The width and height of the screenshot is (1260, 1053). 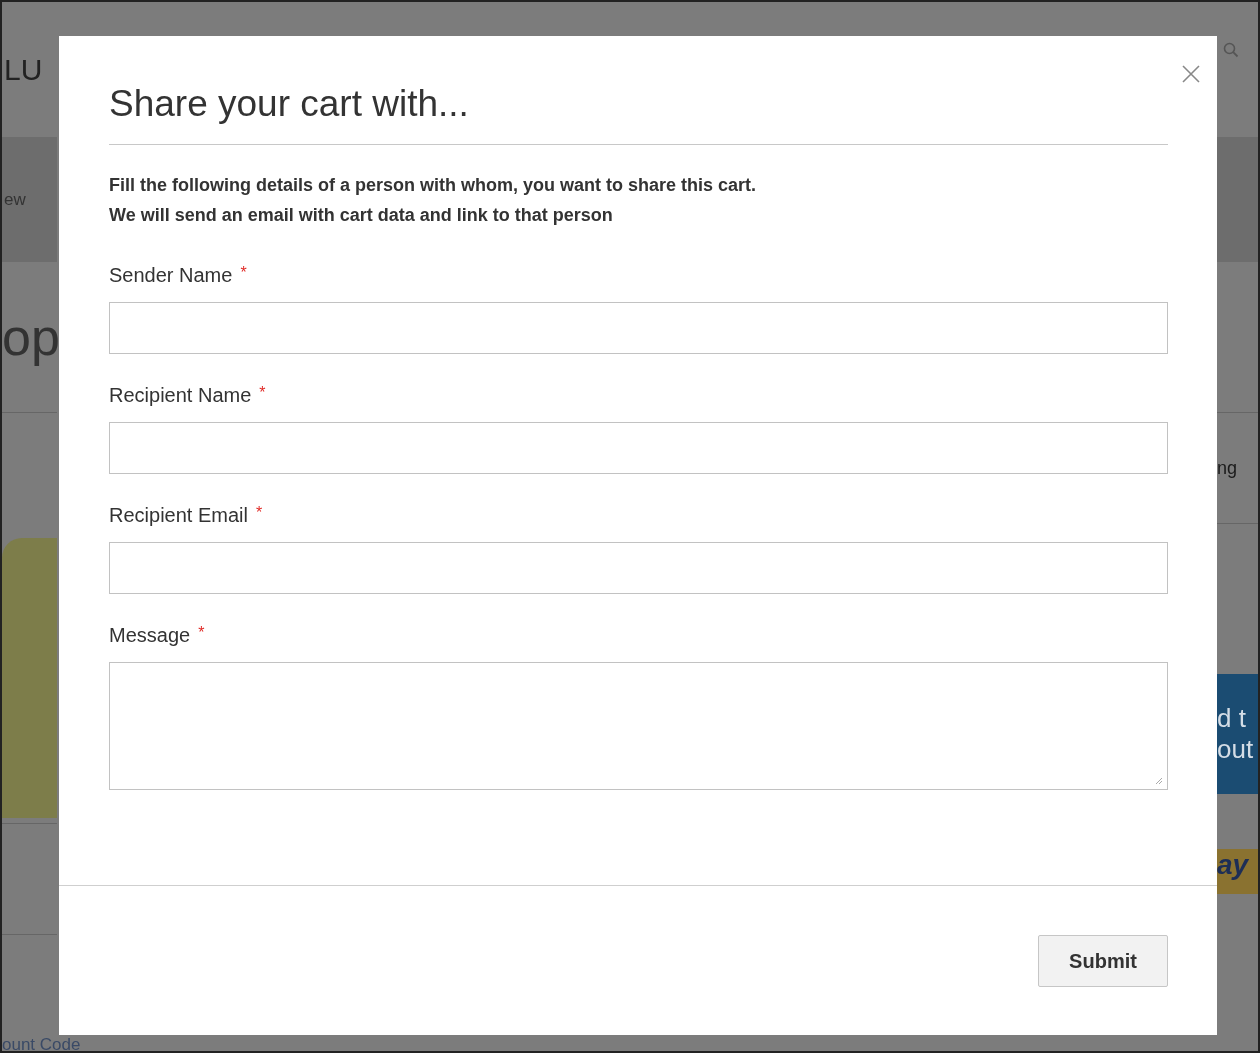 I want to click on resize-grip-icon, so click(x=1159, y=781).